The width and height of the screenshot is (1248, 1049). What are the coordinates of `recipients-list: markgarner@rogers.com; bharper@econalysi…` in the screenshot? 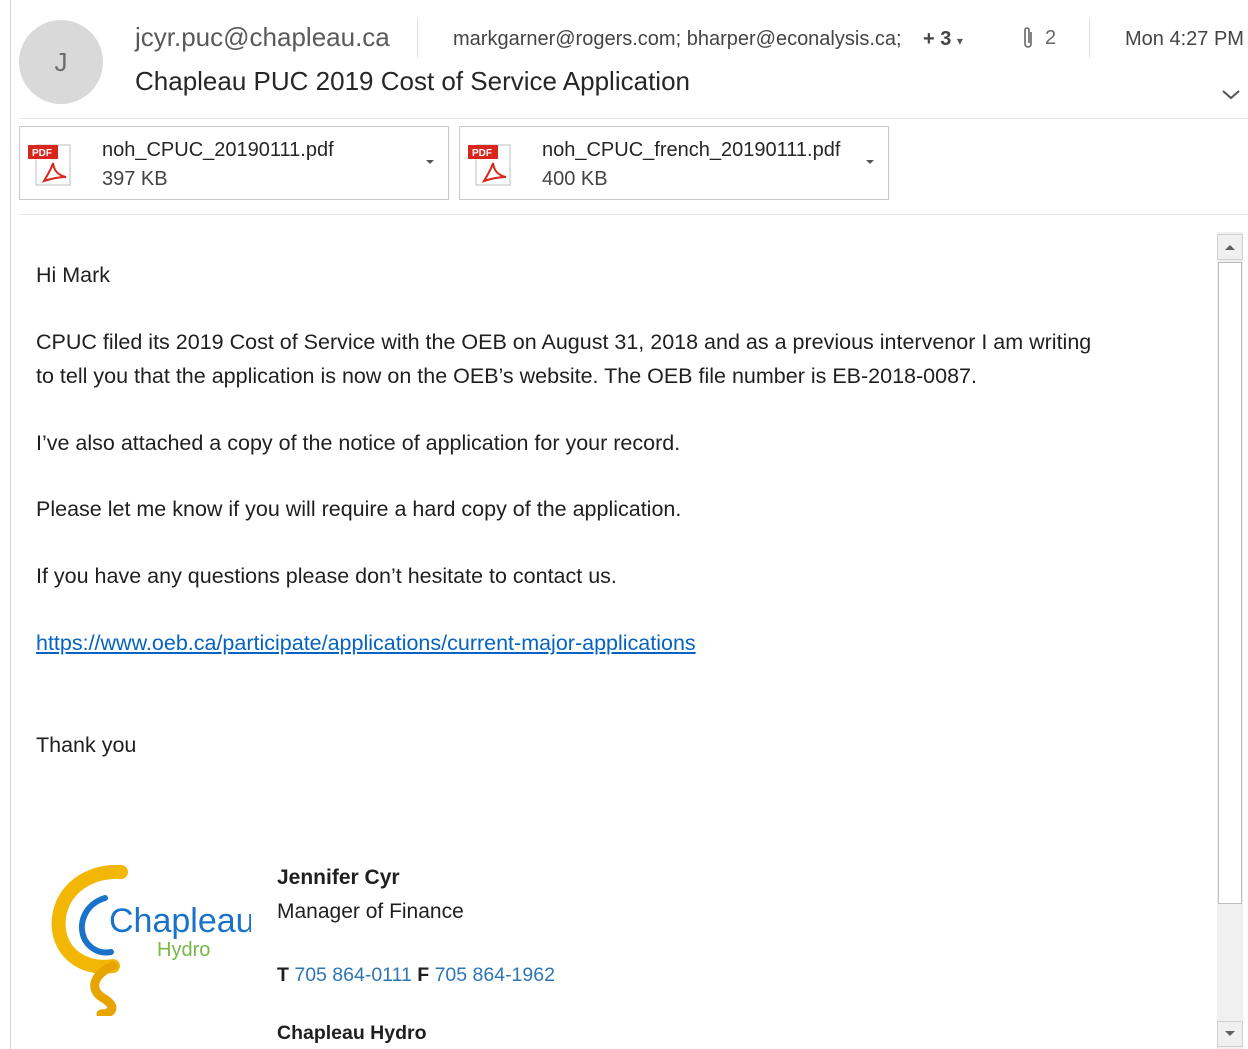 It's located at (677, 39).